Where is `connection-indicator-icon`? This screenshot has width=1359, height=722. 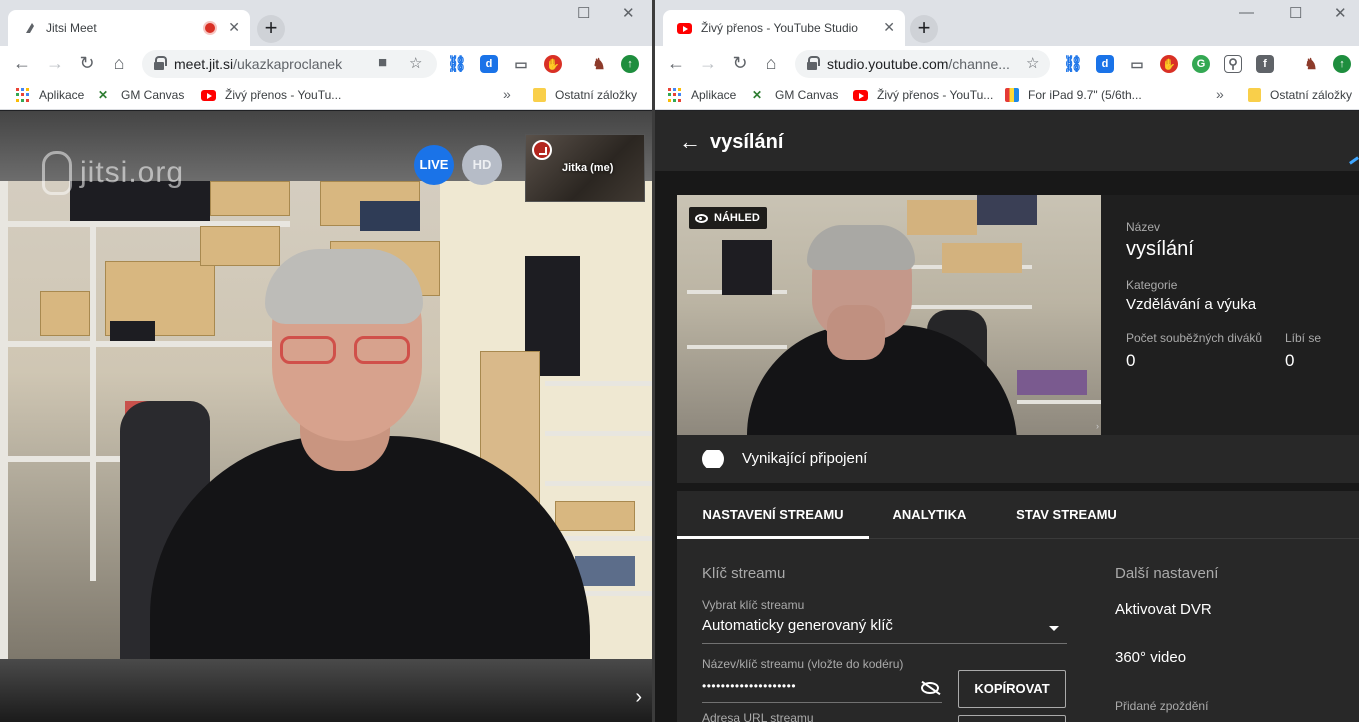 connection-indicator-icon is located at coordinates (542, 150).